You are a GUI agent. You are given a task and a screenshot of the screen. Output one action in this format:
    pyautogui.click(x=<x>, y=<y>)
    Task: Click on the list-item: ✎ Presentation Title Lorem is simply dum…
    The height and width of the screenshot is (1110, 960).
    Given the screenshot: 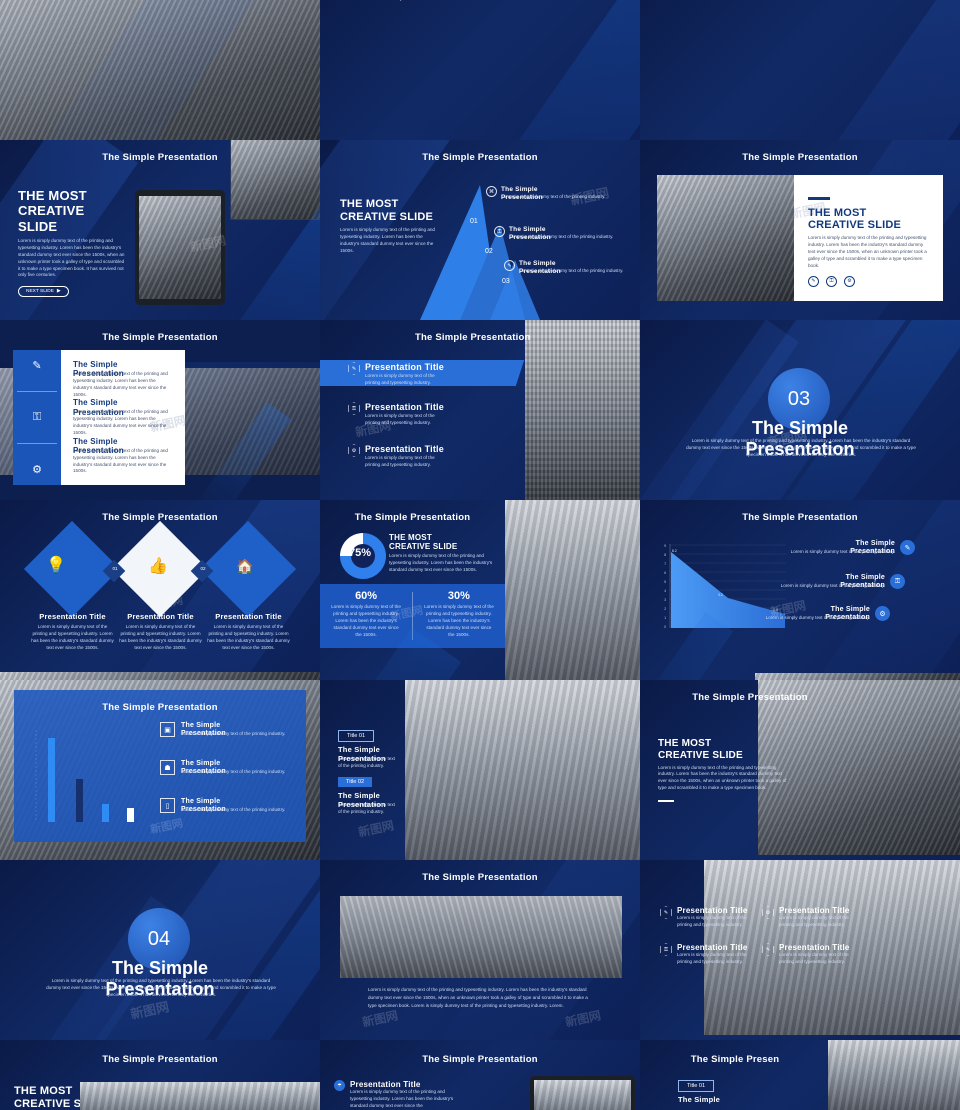 What is the action you would take?
    pyautogui.click(x=399, y=374)
    